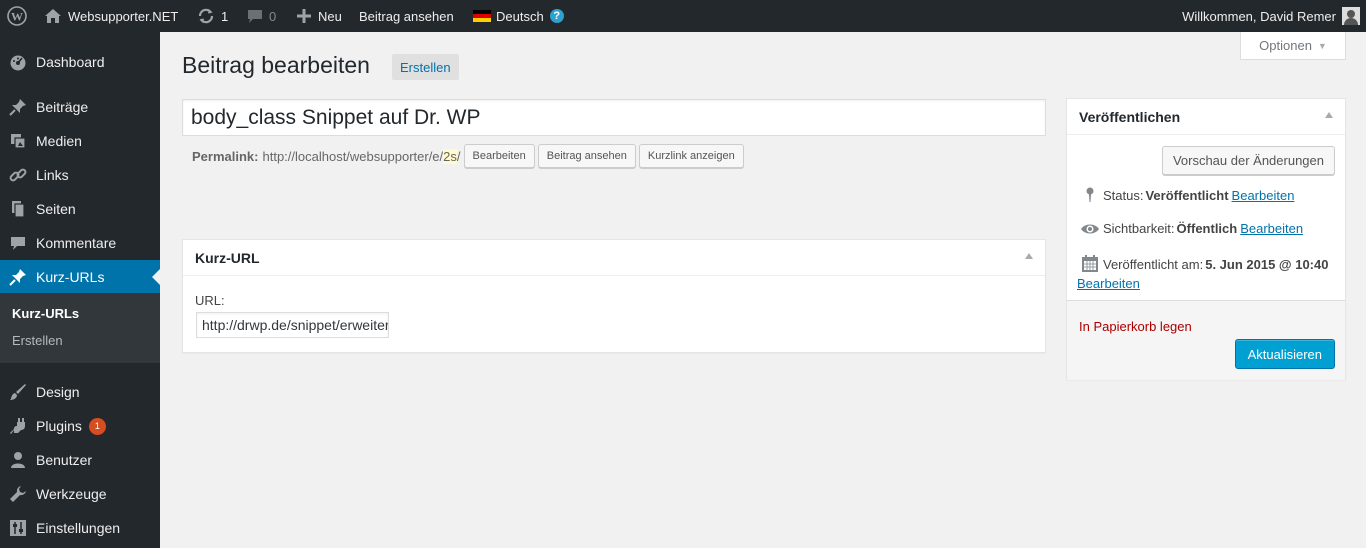  I want to click on eye-icon, so click(1090, 229).